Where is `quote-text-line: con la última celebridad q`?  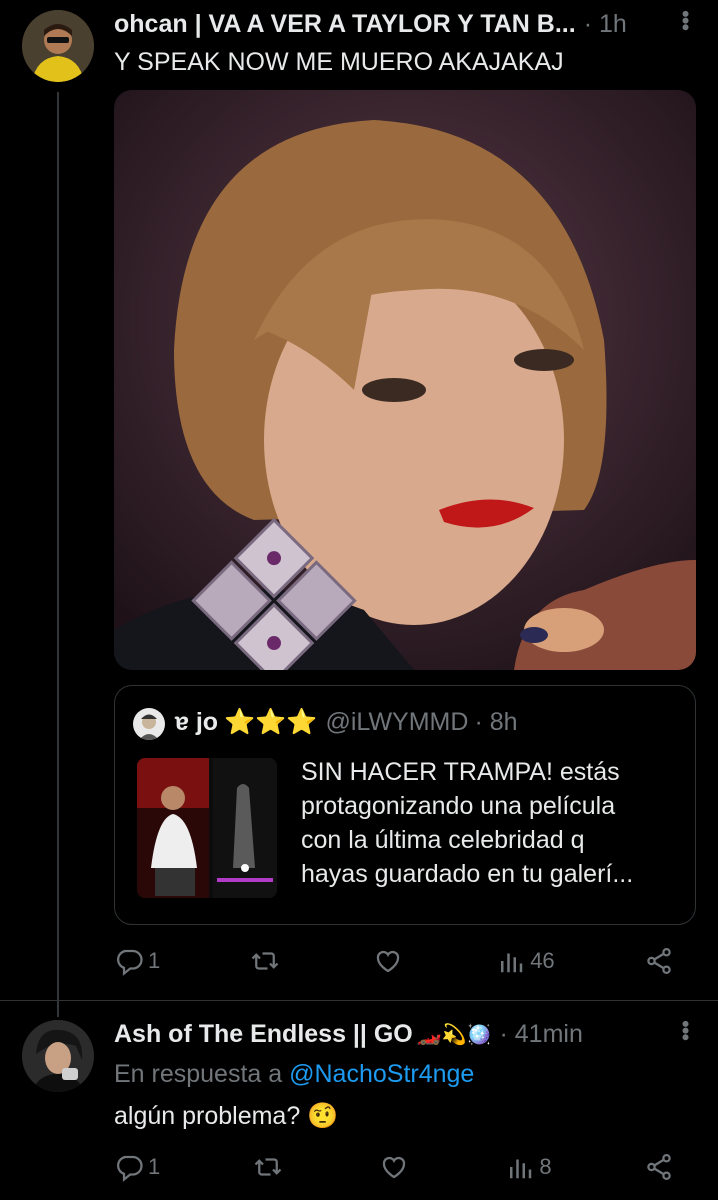
quote-text-line: con la última celebridad q is located at coordinates (443, 840).